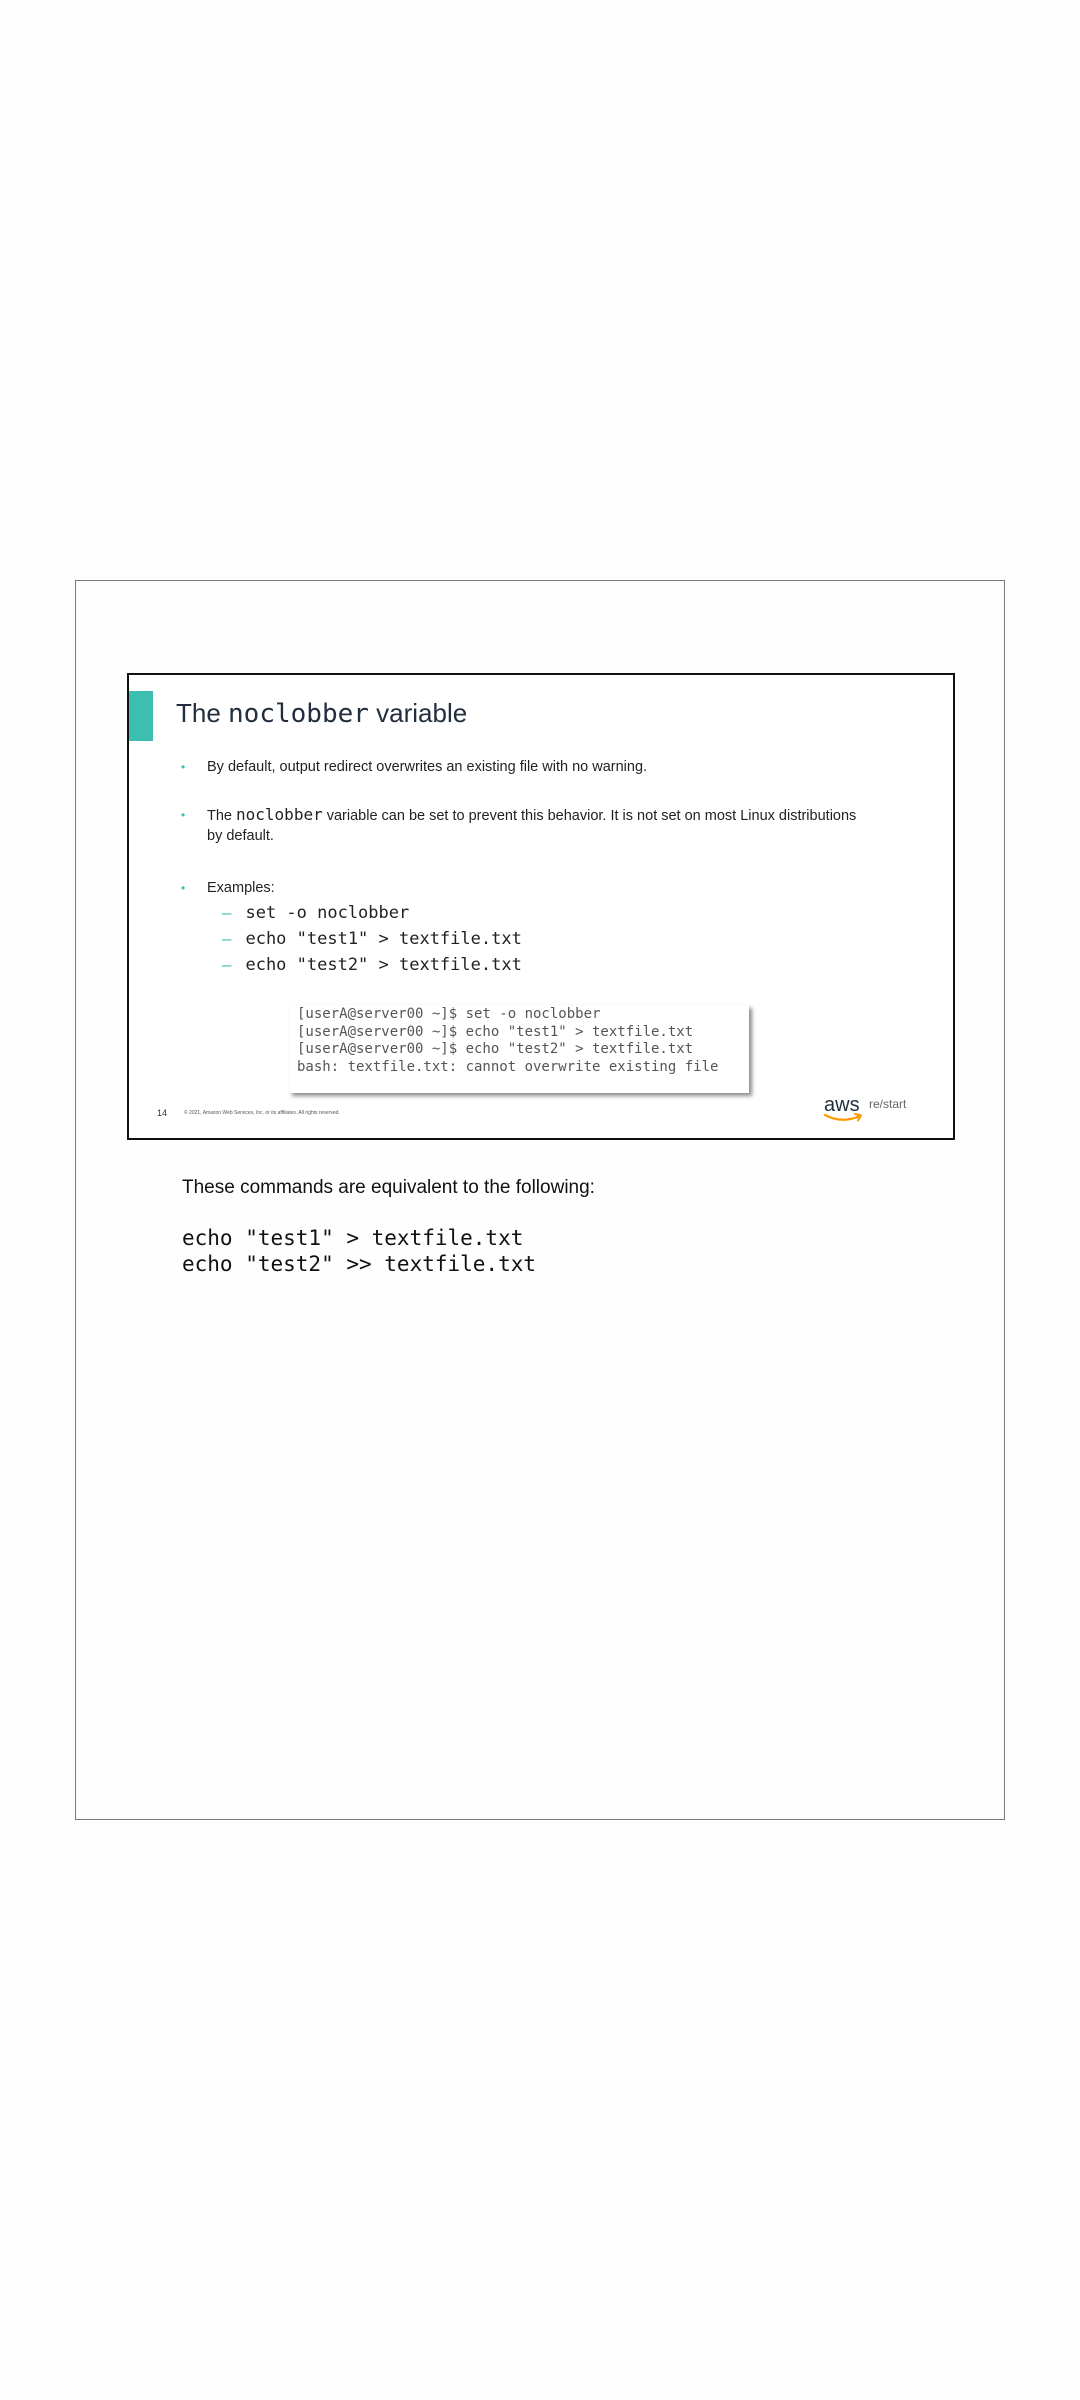 This screenshot has width=1080, height=2400. I want to click on bullet-item: • Examples:, so click(521, 888).